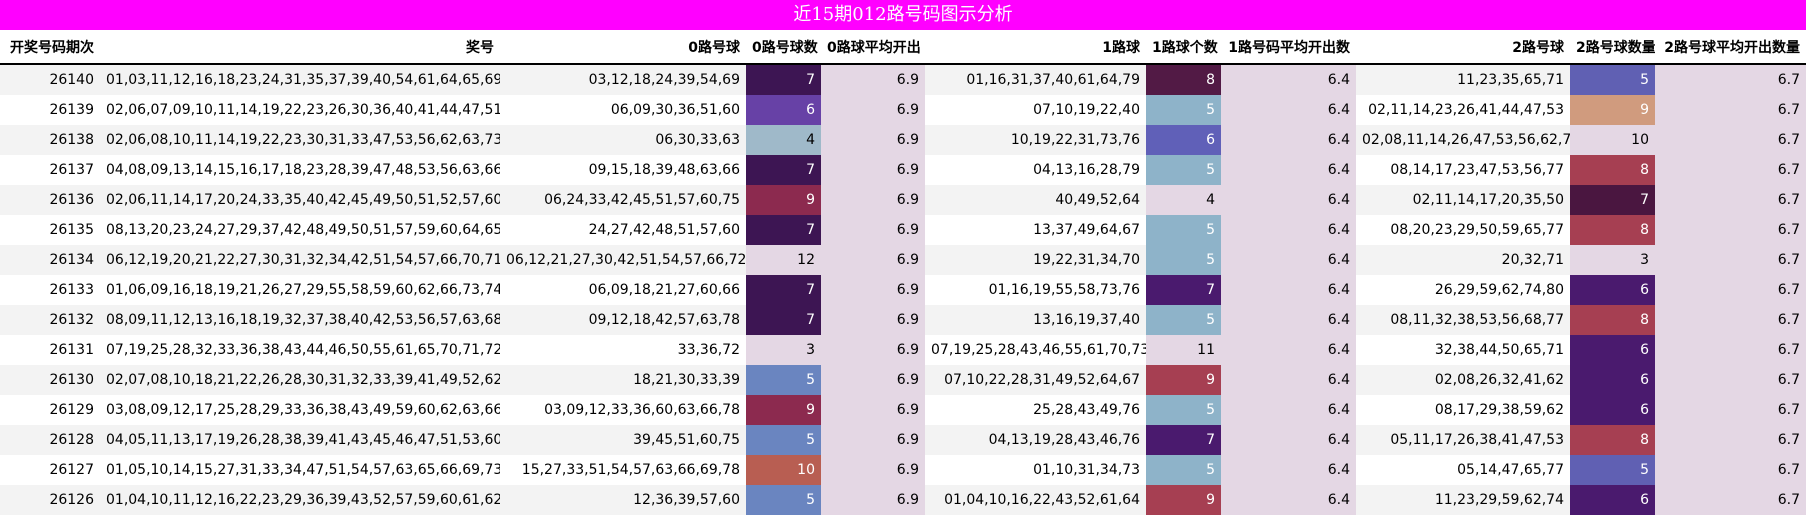 The image size is (1806, 515). Describe the element at coordinates (1463, 230) in the screenshot. I see `route2-cell: 08,20,23,29,50,59,65,77` at that location.